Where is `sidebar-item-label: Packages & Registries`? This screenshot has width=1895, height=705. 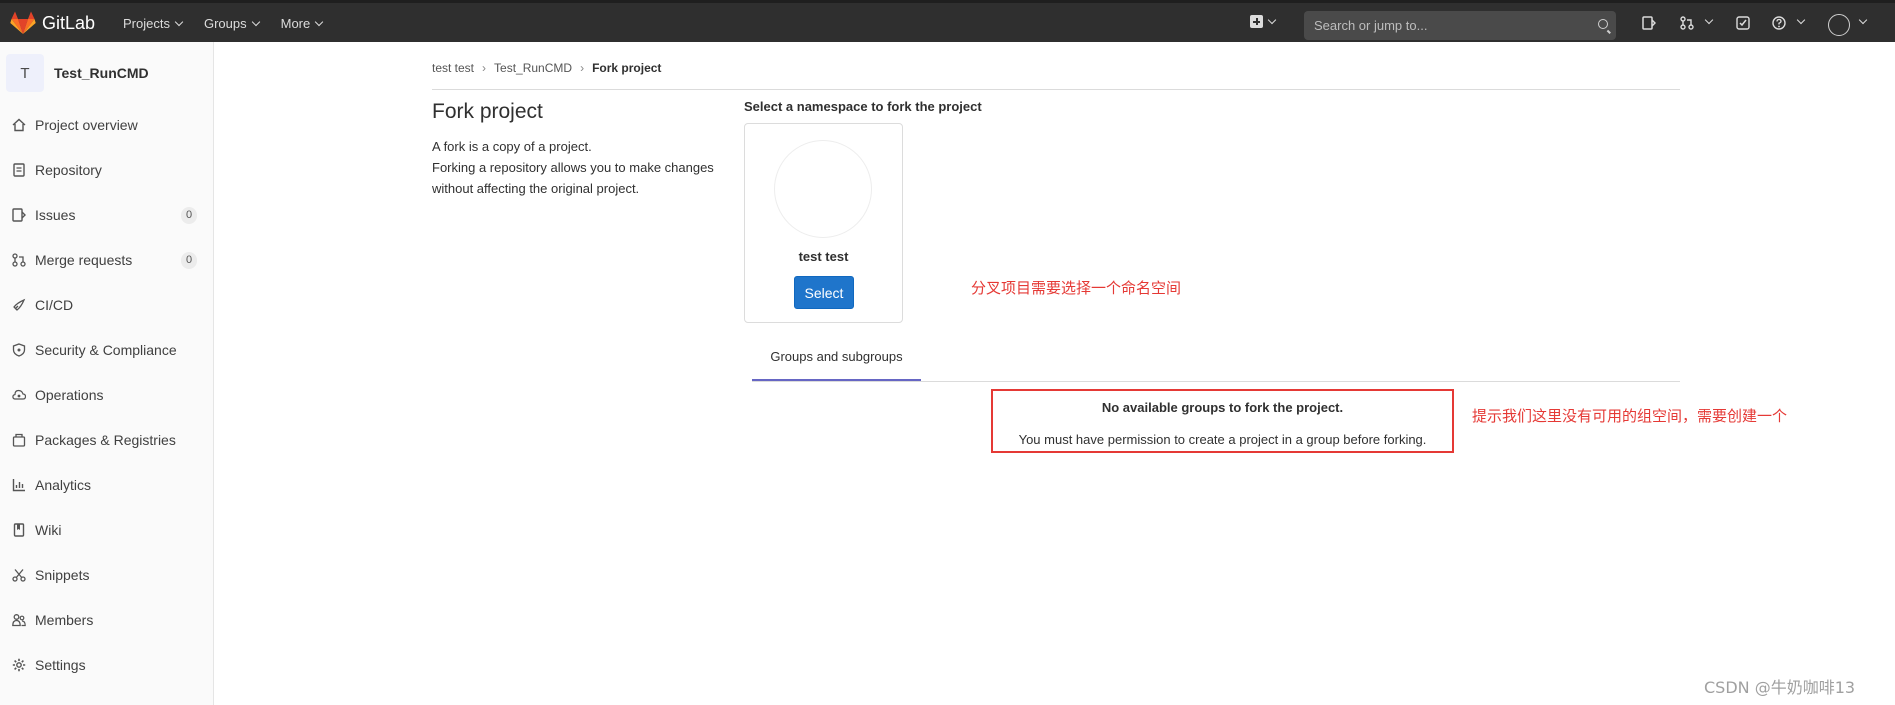 sidebar-item-label: Packages & Registries is located at coordinates (105, 440).